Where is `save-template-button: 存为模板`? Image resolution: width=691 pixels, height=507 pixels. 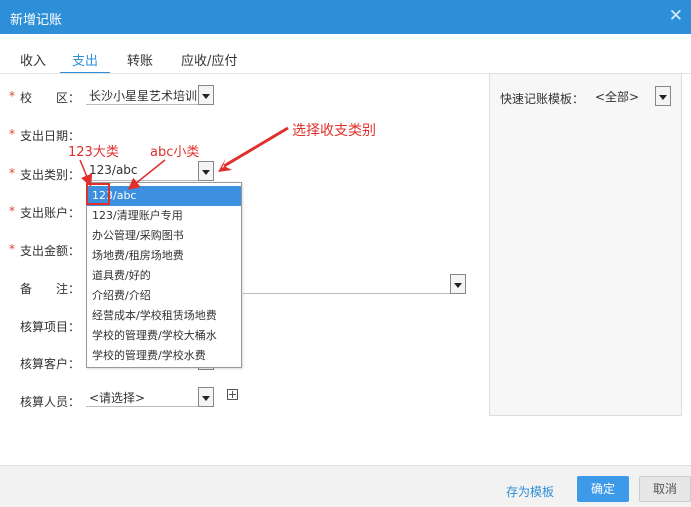 save-template-button: 存为模板 is located at coordinates (530, 491).